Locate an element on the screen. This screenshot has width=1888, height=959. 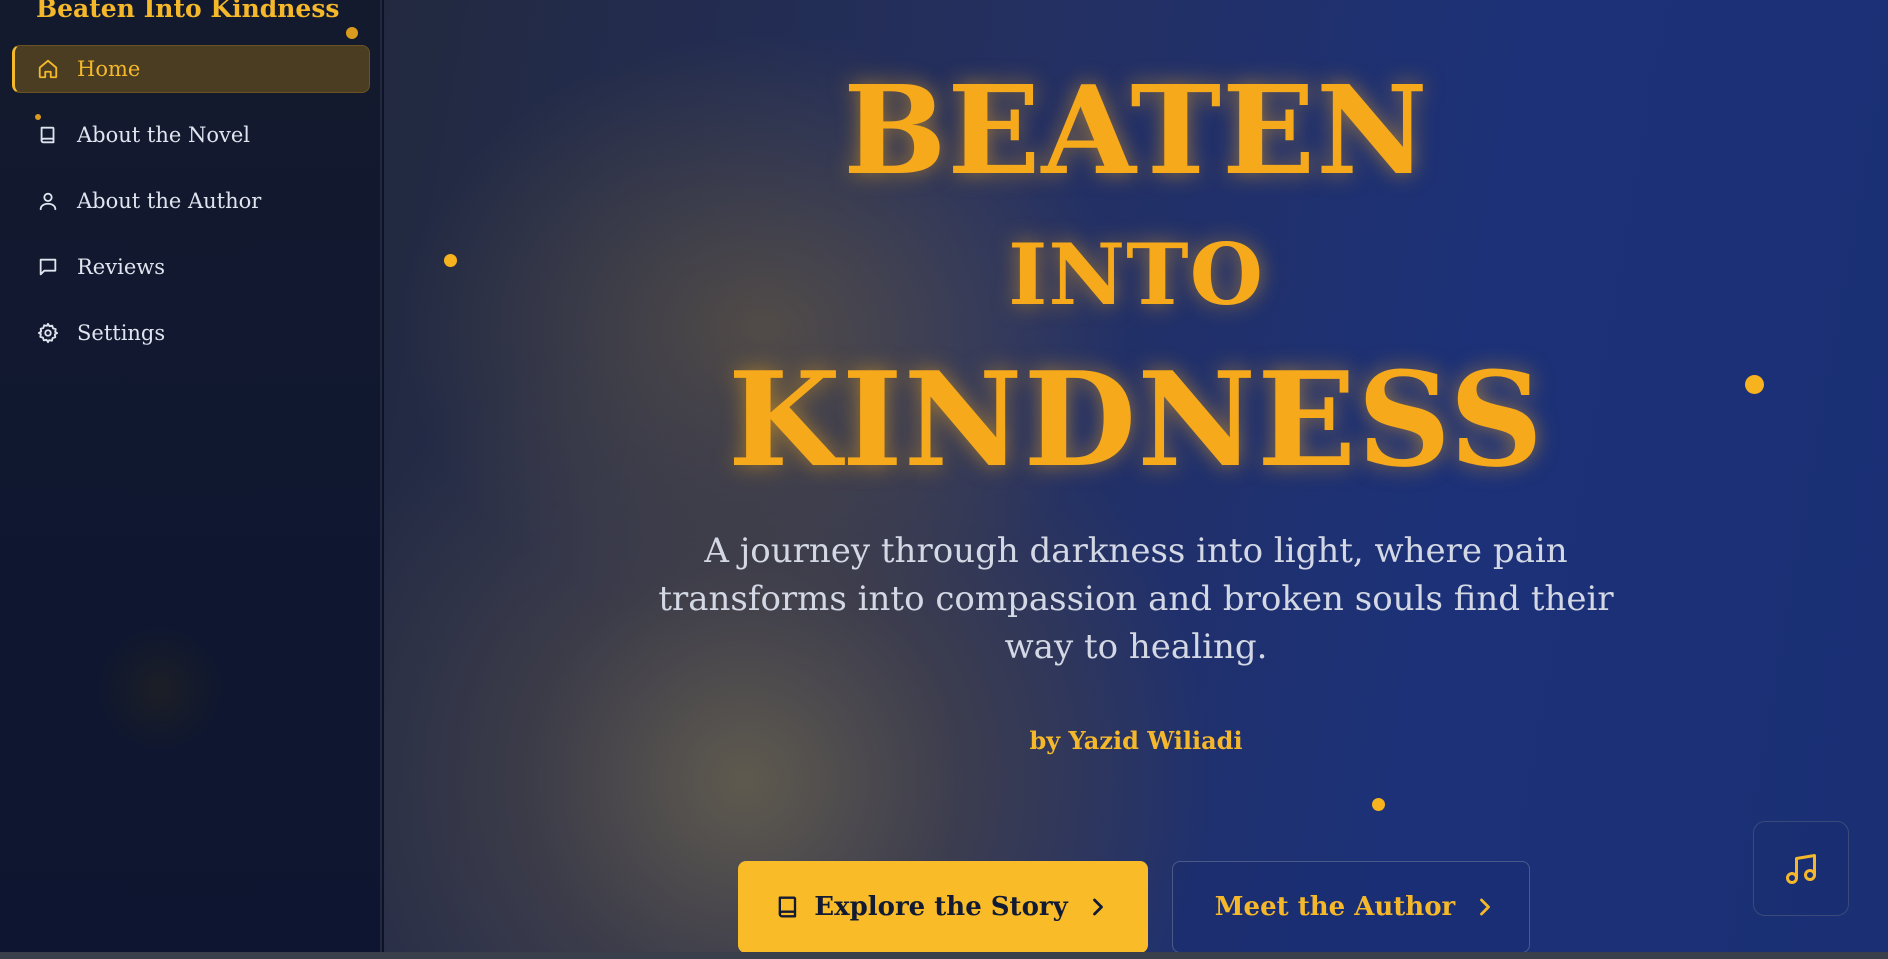
sidebar-item-label: About the Author is located at coordinates (169, 201).